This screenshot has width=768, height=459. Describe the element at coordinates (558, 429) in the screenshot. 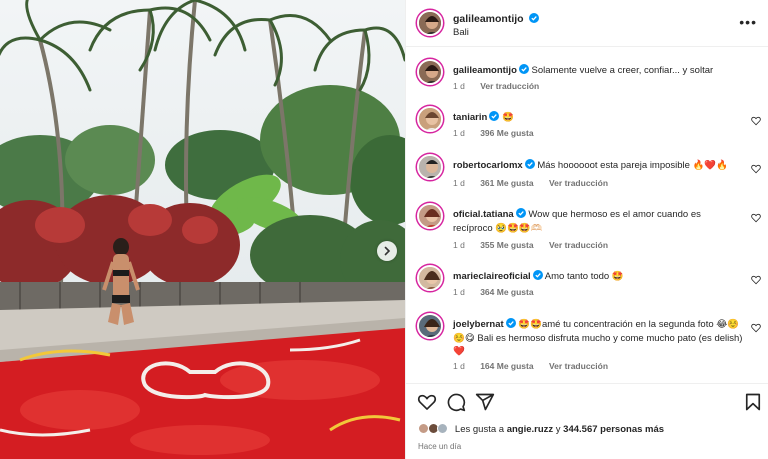

I see `likes-connector: y` at that location.